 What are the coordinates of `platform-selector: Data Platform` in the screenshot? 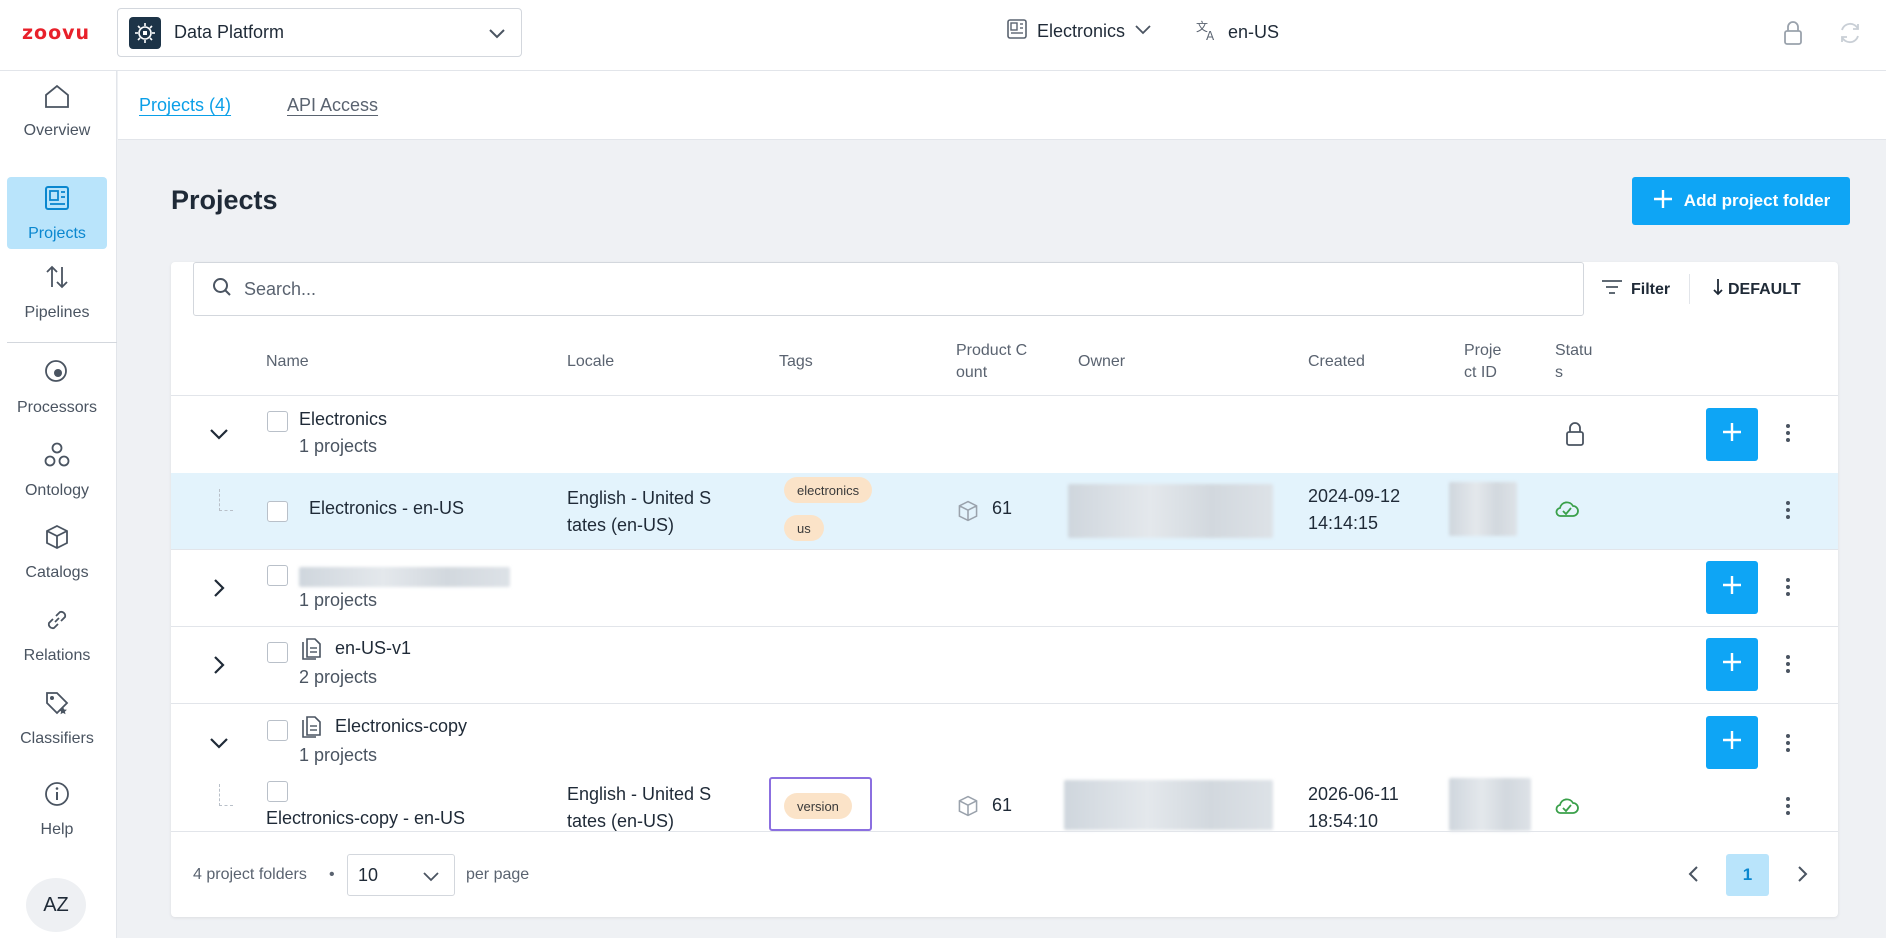 It's located at (319, 32).